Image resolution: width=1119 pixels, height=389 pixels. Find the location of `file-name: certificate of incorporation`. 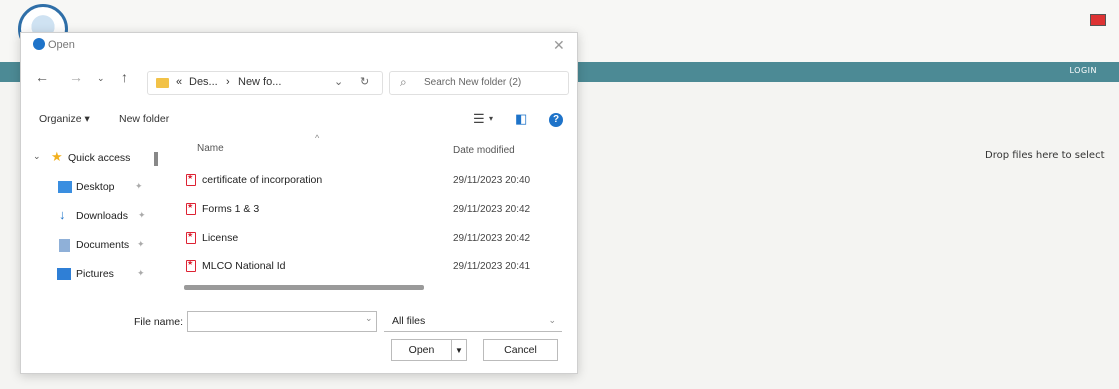

file-name: certificate of incorporation is located at coordinates (262, 180).